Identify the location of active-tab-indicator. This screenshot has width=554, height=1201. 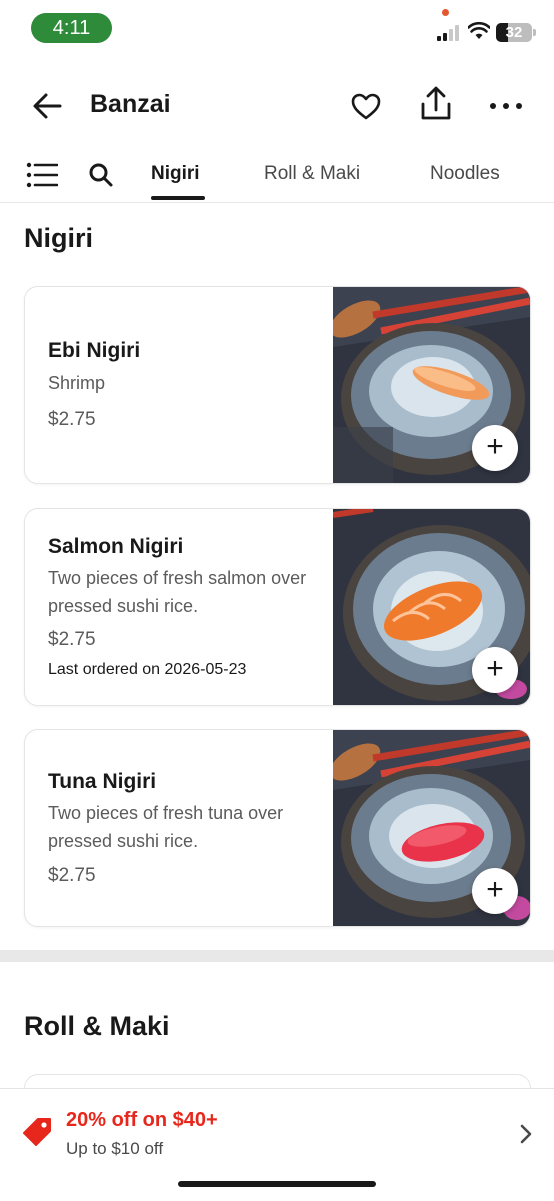
(178, 198).